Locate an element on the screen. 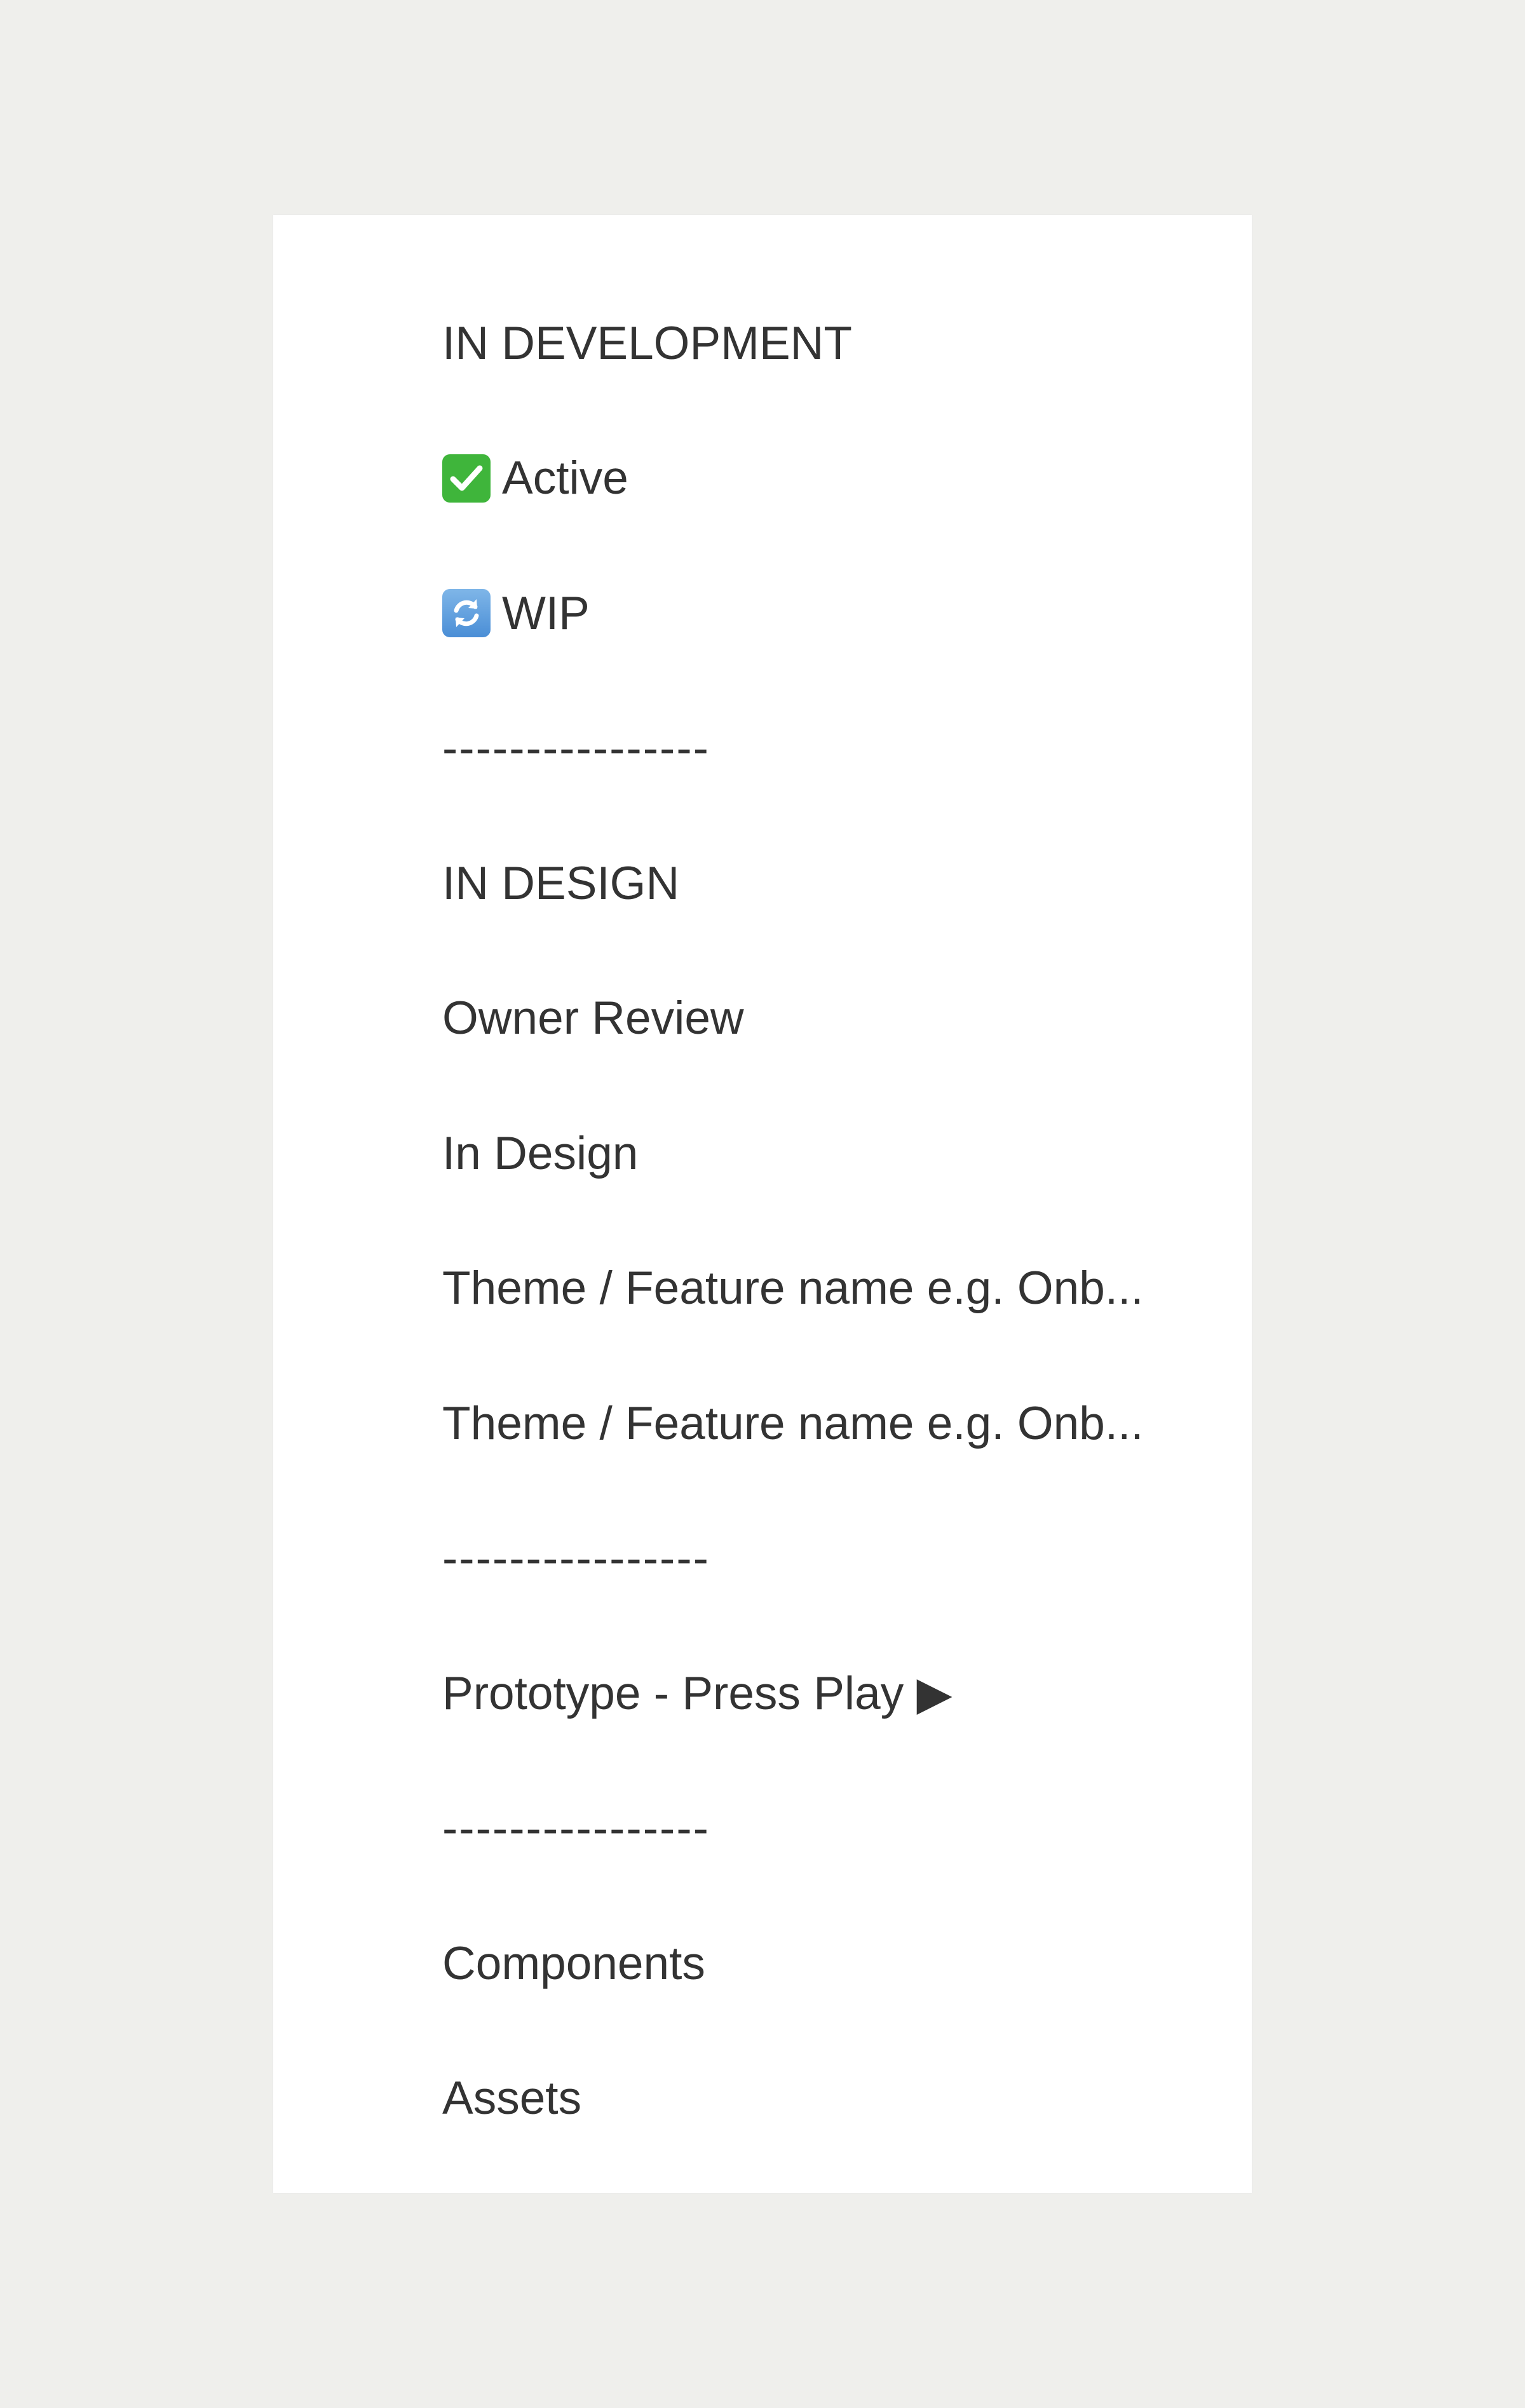  page-item-components: Components is located at coordinates (821, 1963).